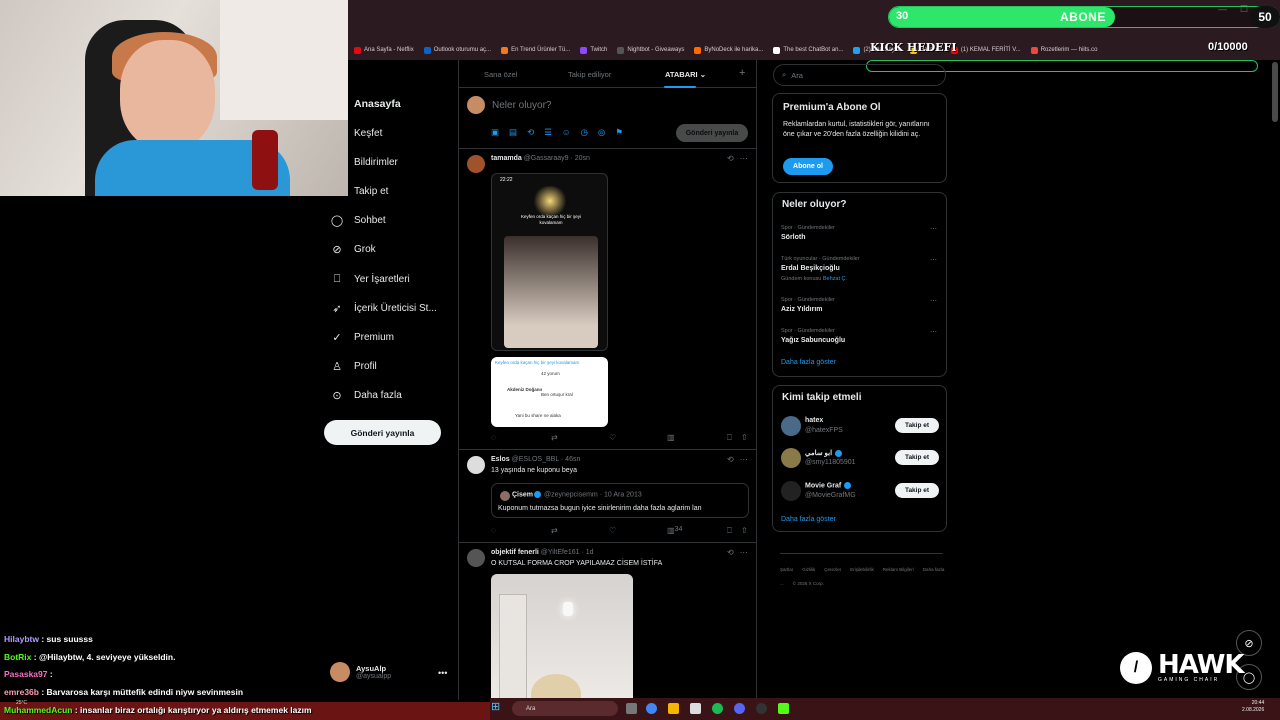 The width and height of the screenshot is (1280, 720). I want to click on weather-widget: 25°C, so click(21, 703).